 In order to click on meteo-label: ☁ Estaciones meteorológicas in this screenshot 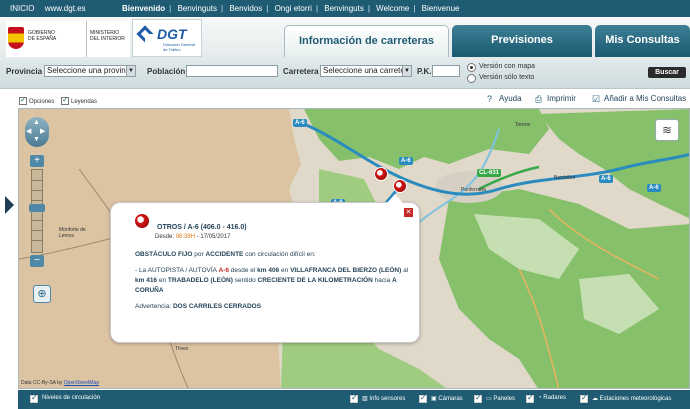, I will do `click(632, 399)`.